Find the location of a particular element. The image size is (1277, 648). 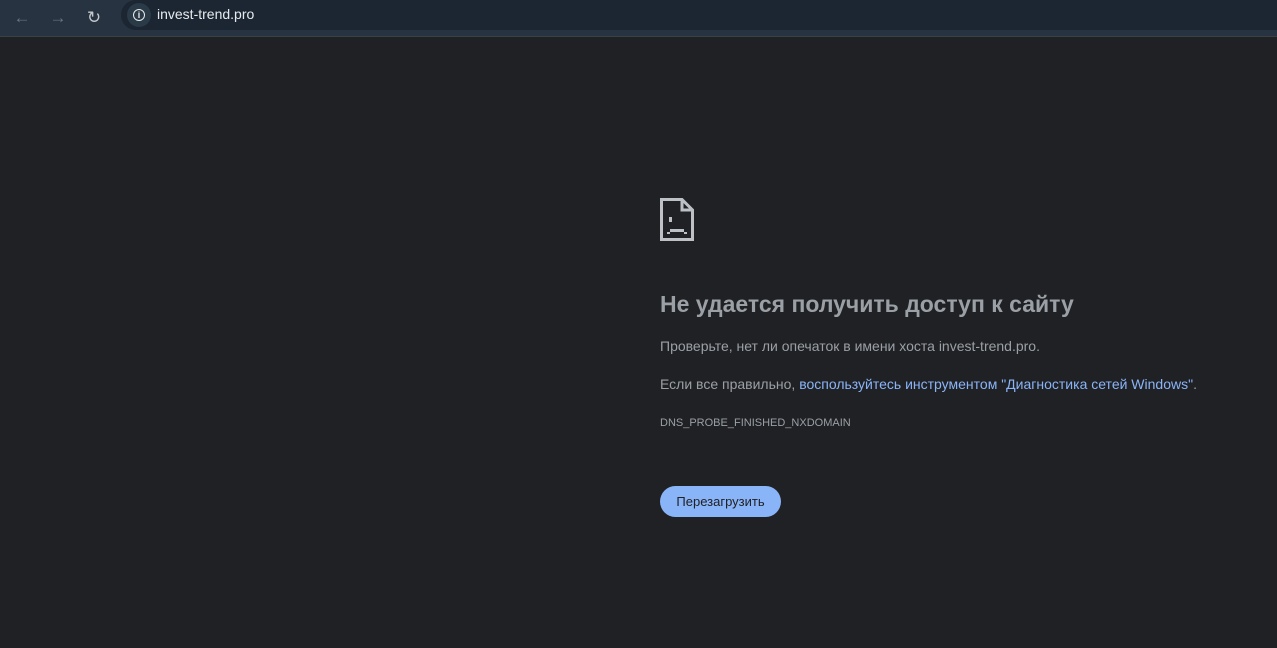

browser-toolbar: ← → ↻ i invest-trend.pro is located at coordinates (638, 18).